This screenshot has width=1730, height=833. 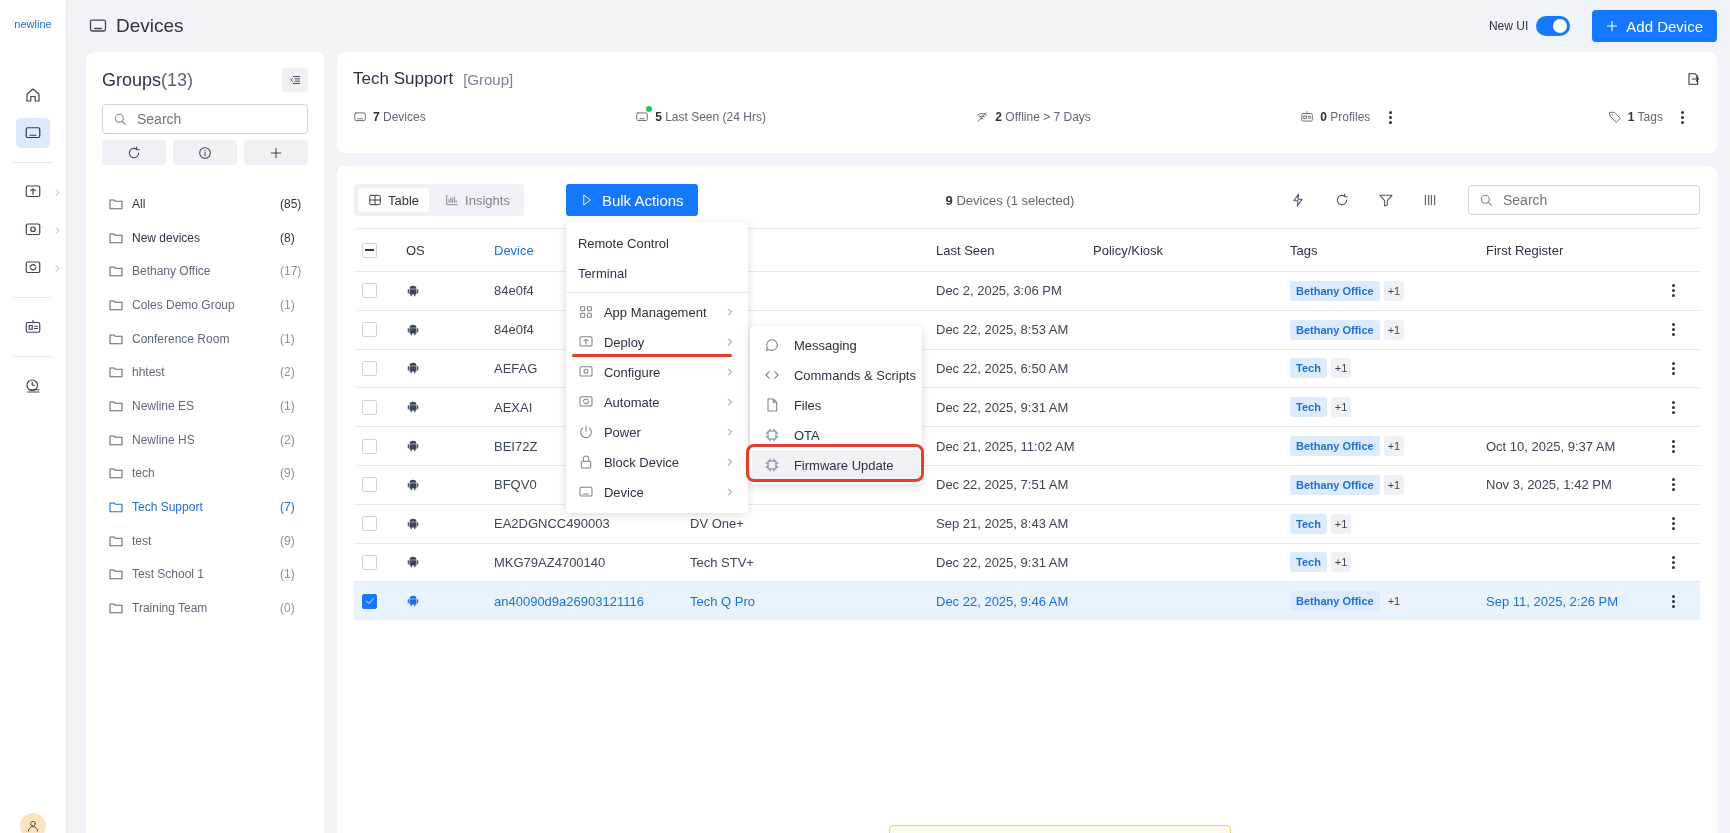 I want to click on group-item: Test School 1 (1), so click(x=208, y=574).